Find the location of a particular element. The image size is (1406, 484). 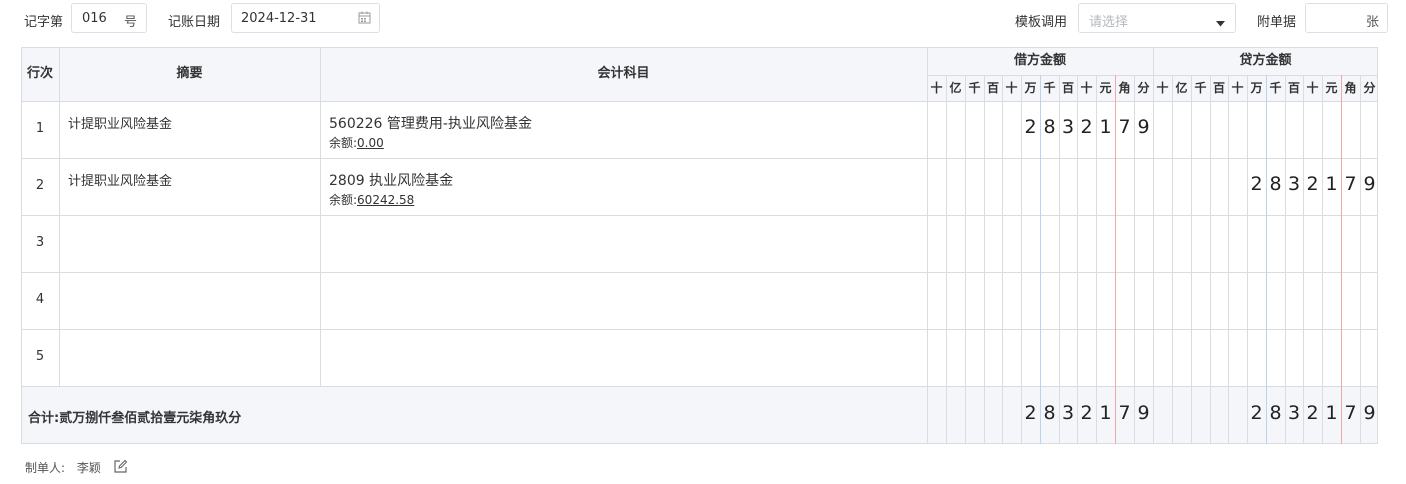

total-credit-digit: 8 is located at coordinates (1275, 413).